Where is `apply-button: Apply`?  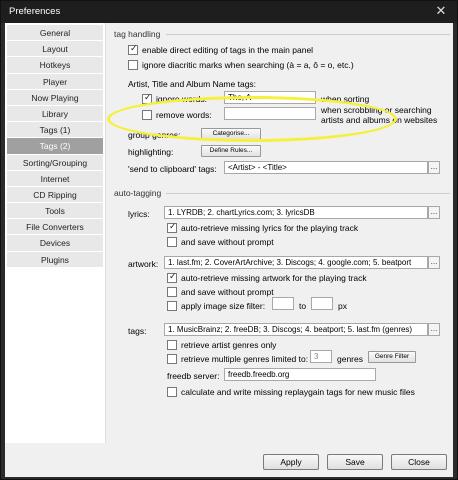 apply-button: Apply is located at coordinates (291, 462).